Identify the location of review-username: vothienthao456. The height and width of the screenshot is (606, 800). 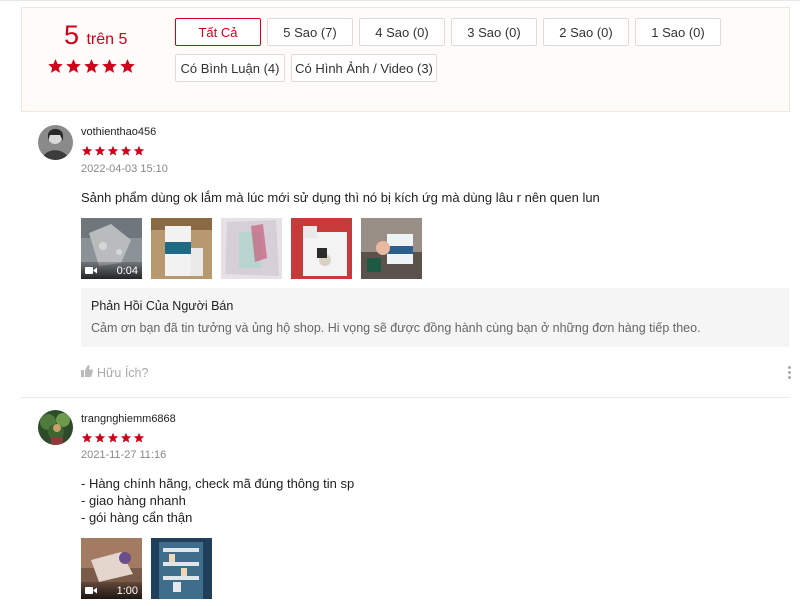
(118, 132).